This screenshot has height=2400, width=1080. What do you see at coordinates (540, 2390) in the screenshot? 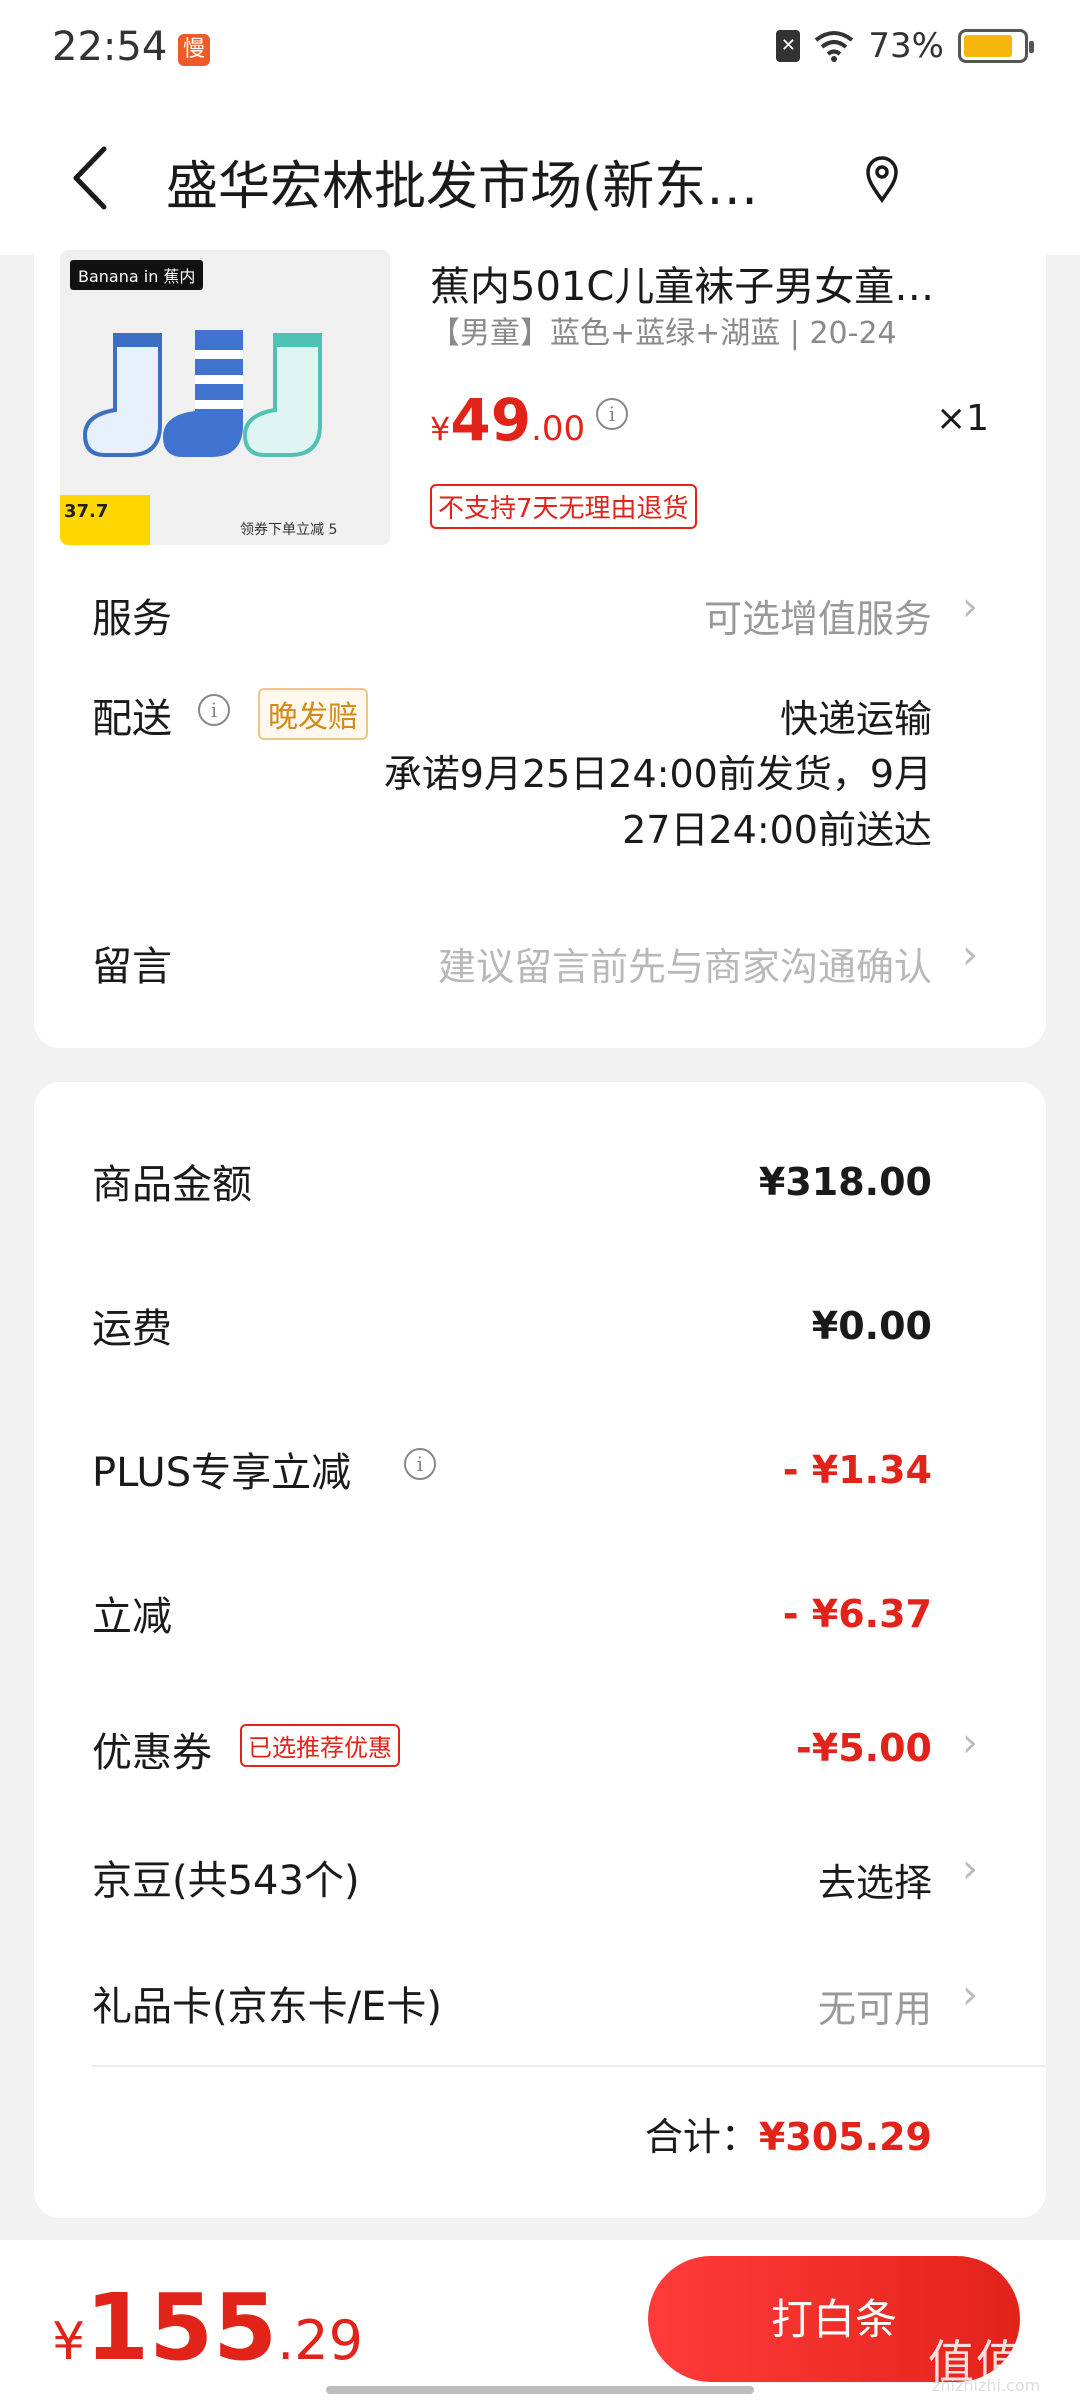
I see `home-indicator` at bounding box center [540, 2390].